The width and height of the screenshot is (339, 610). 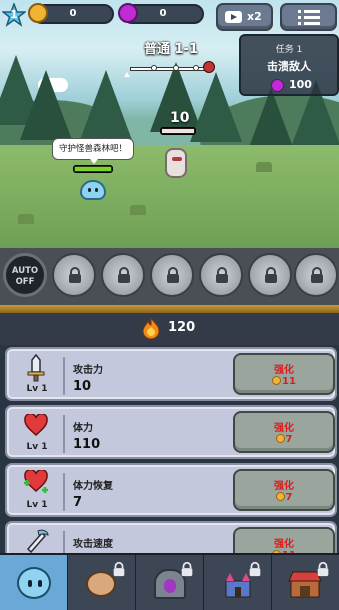 I want to click on speech-tail, so click(x=94, y=161).